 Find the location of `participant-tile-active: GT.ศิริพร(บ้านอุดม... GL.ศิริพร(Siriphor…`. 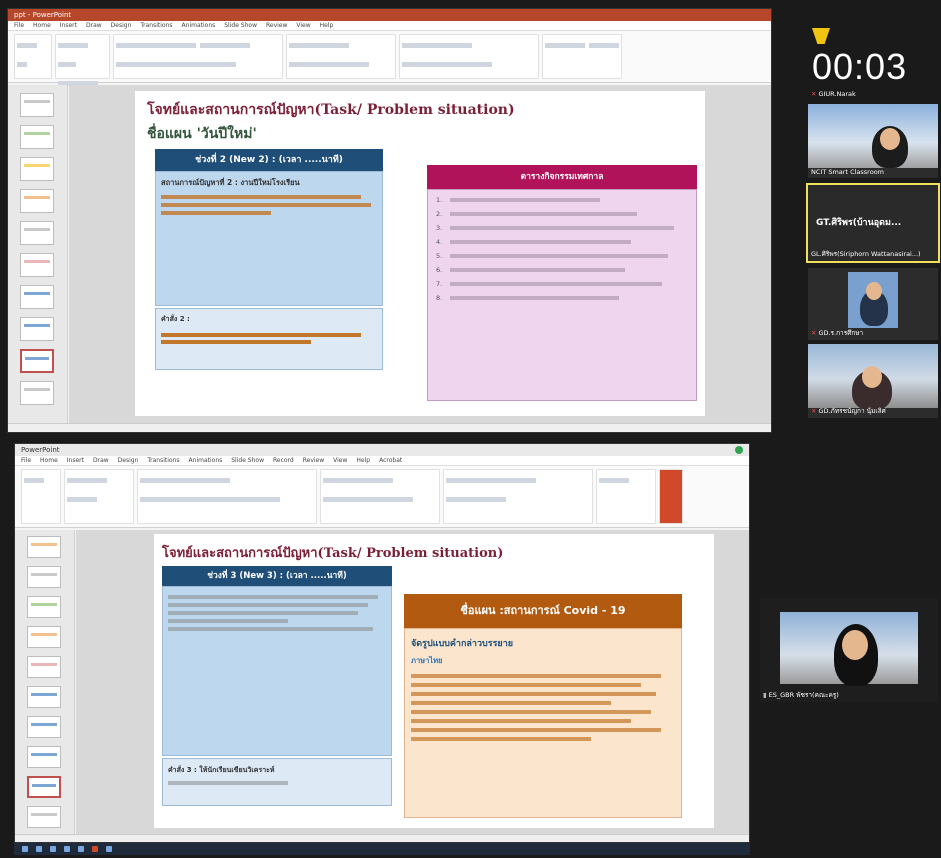

participant-tile-active: GT.ศิริพร(บ้านอุดม... GL.ศิริพร(Siriphor… is located at coordinates (873, 223).